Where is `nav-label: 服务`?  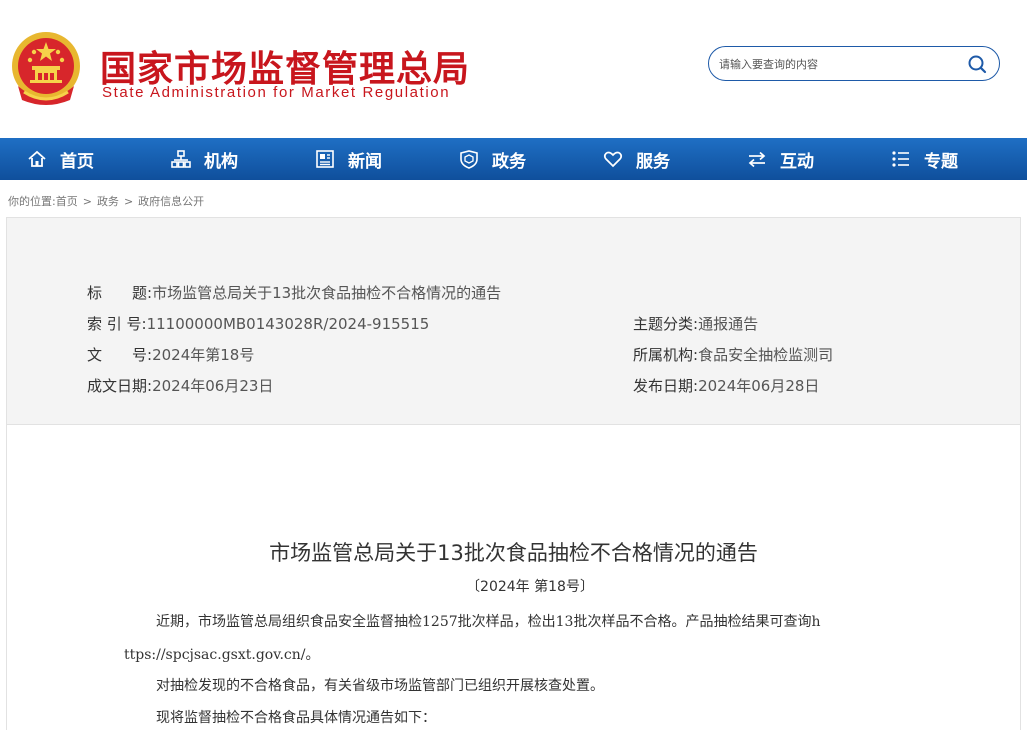 nav-label: 服务 is located at coordinates (653, 161).